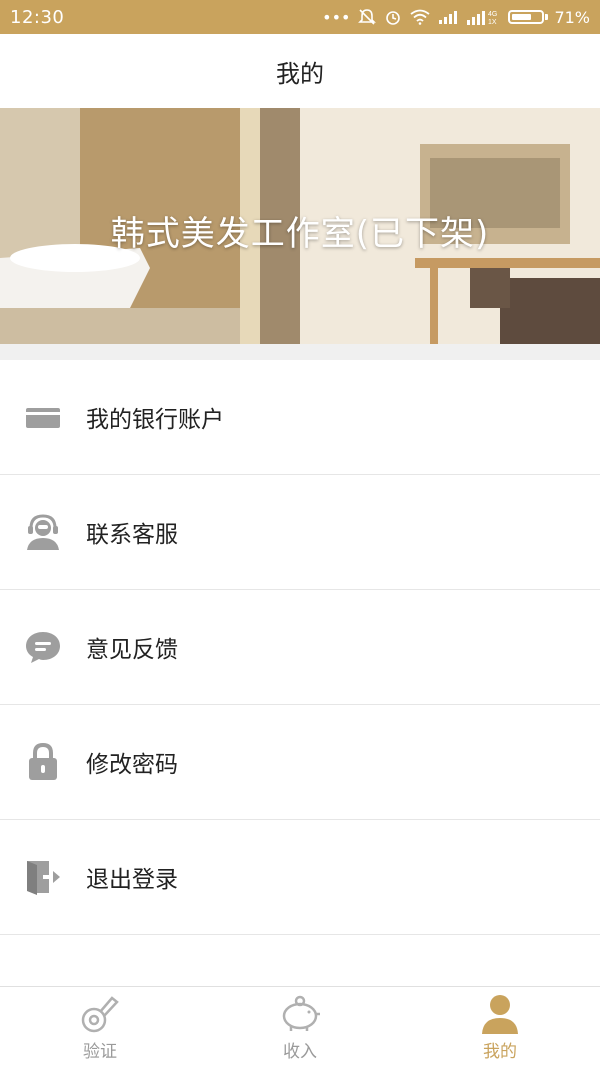 The height and width of the screenshot is (1068, 600). Describe the element at coordinates (549, 17) in the screenshot. I see `battery-indicator: 71%` at that location.